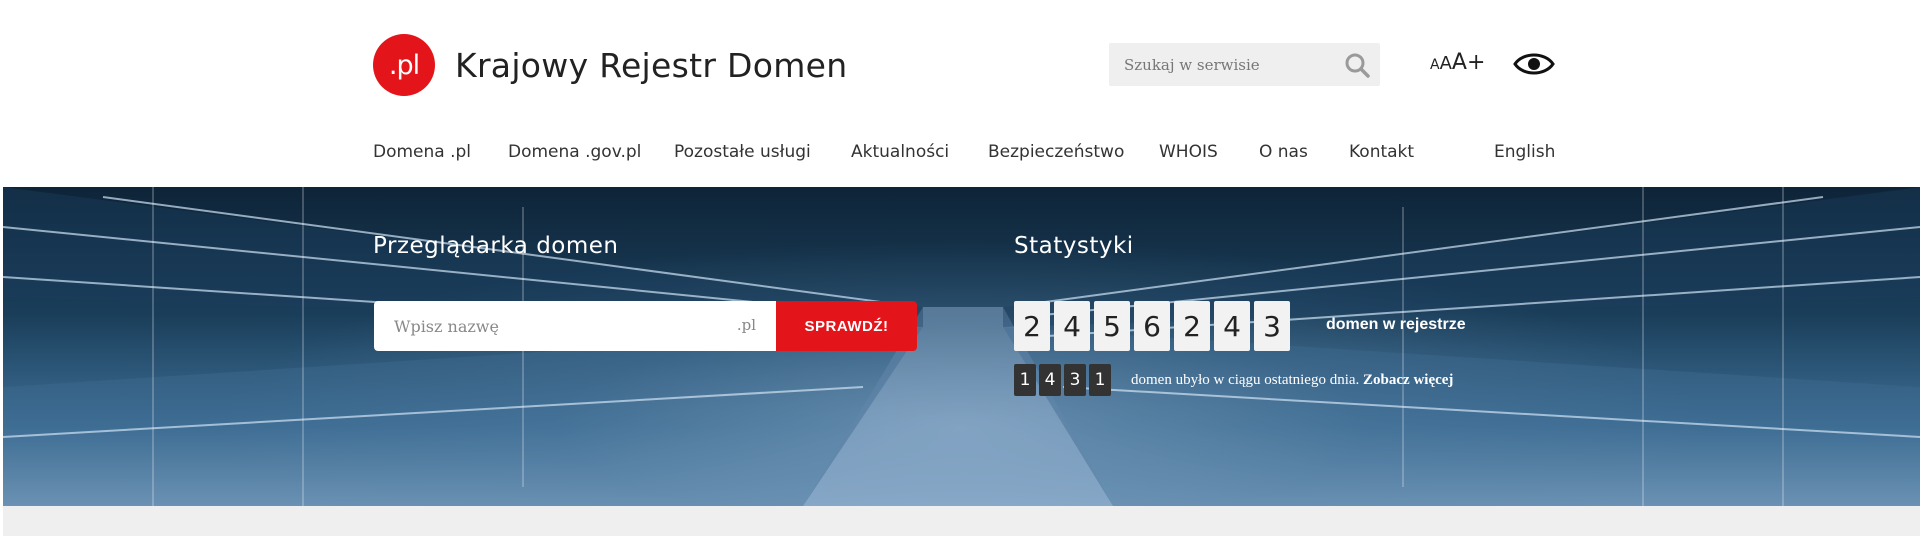 This screenshot has height=536, width=1920. Describe the element at coordinates (1534, 64) in the screenshot. I see `eye-icon` at that location.